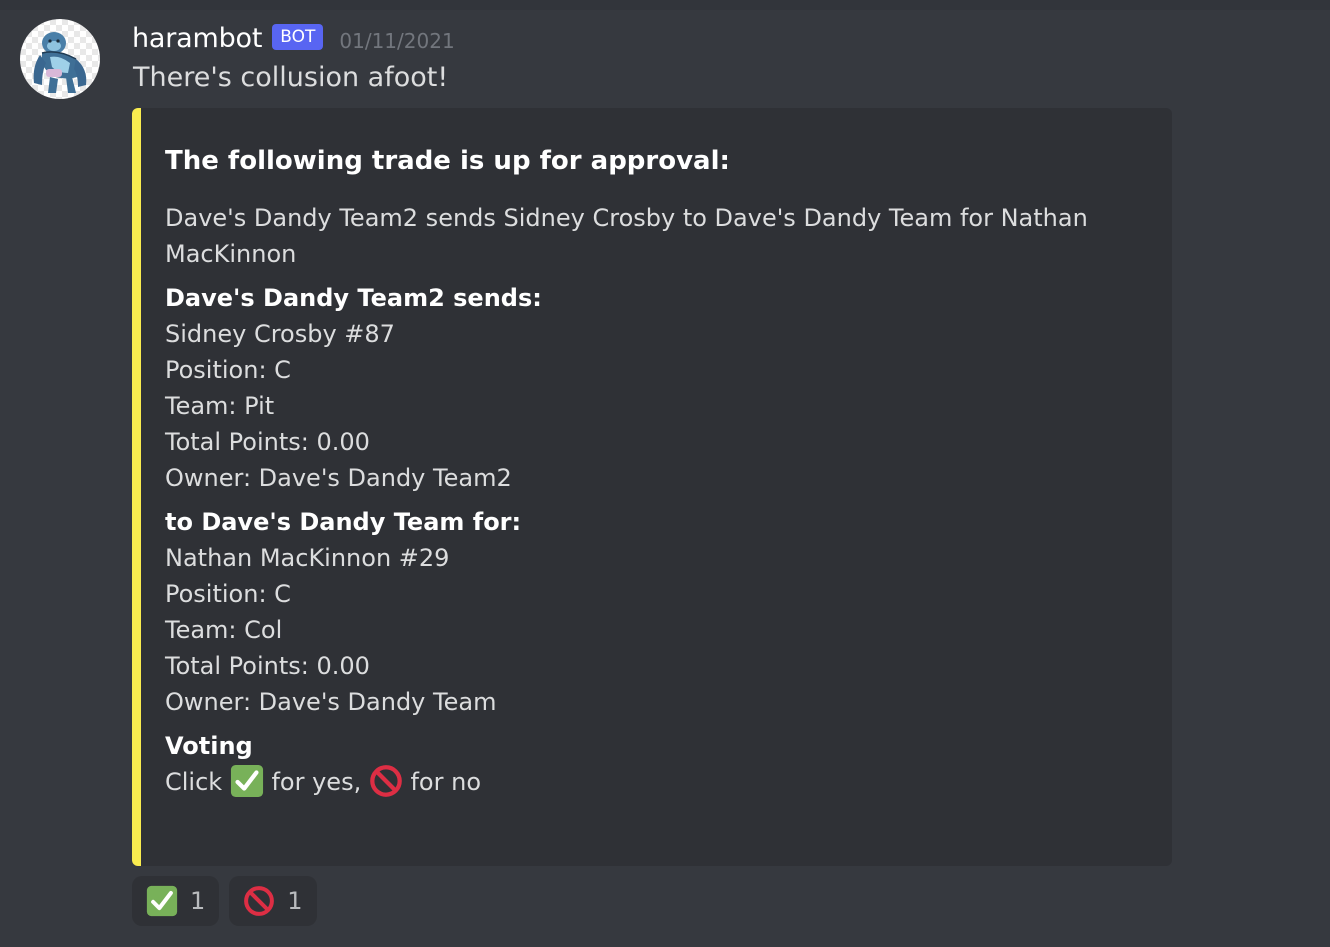 The height and width of the screenshot is (947, 1330). I want to click on author-username: harambot, so click(197, 38).